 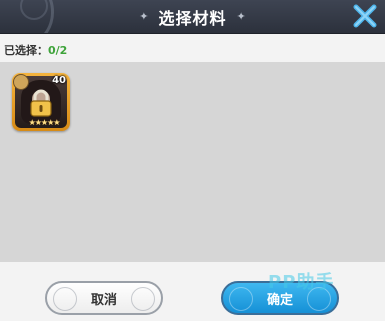 What do you see at coordinates (58, 50) in the screenshot?
I see `selected-count: 0/2` at bounding box center [58, 50].